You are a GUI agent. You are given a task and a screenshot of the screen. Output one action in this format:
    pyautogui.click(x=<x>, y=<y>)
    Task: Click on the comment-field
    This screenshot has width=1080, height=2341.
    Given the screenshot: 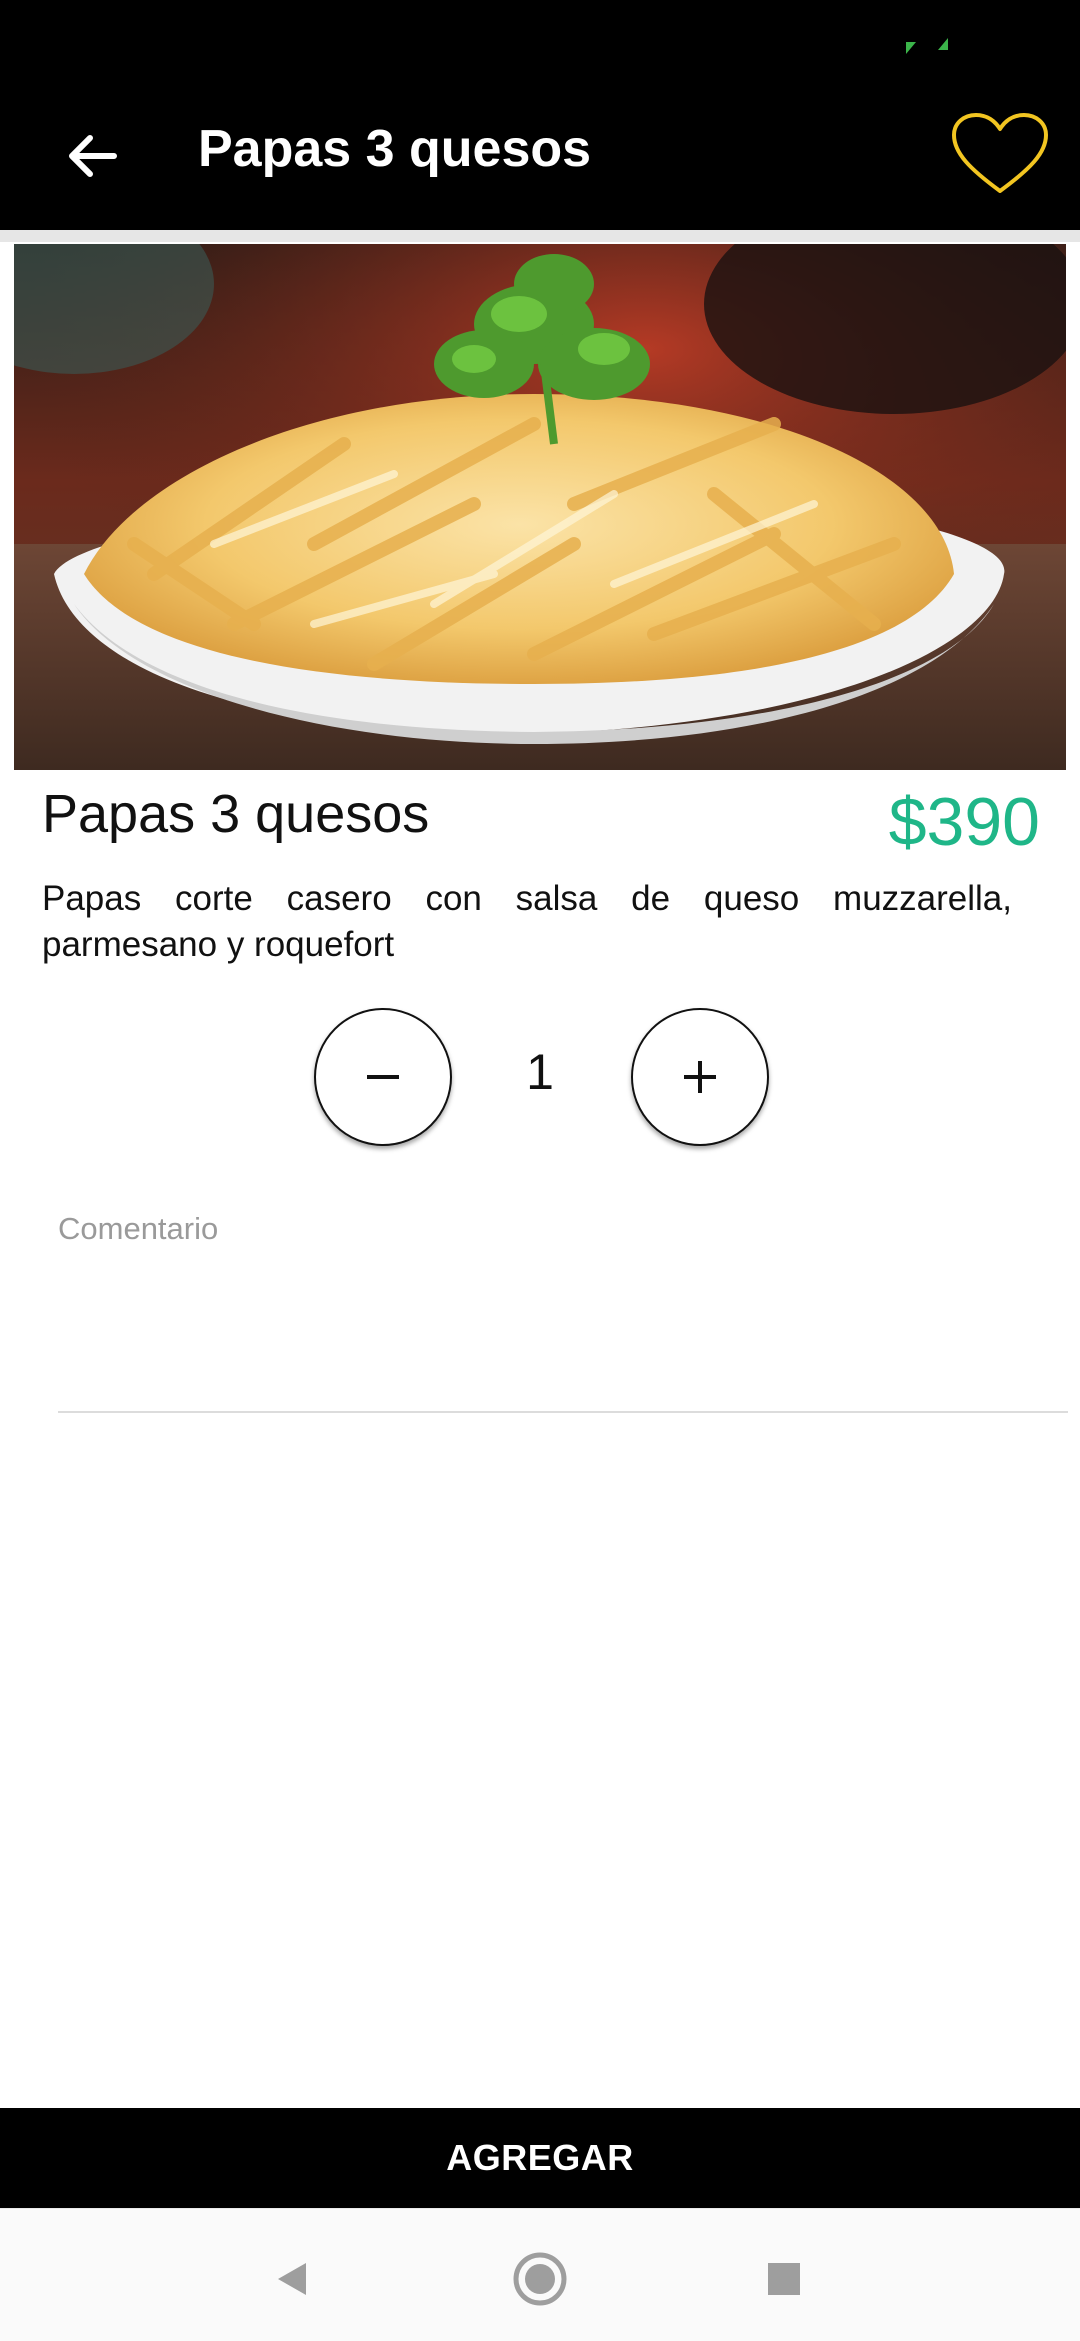 What is the action you would take?
    pyautogui.click(x=563, y=1309)
    